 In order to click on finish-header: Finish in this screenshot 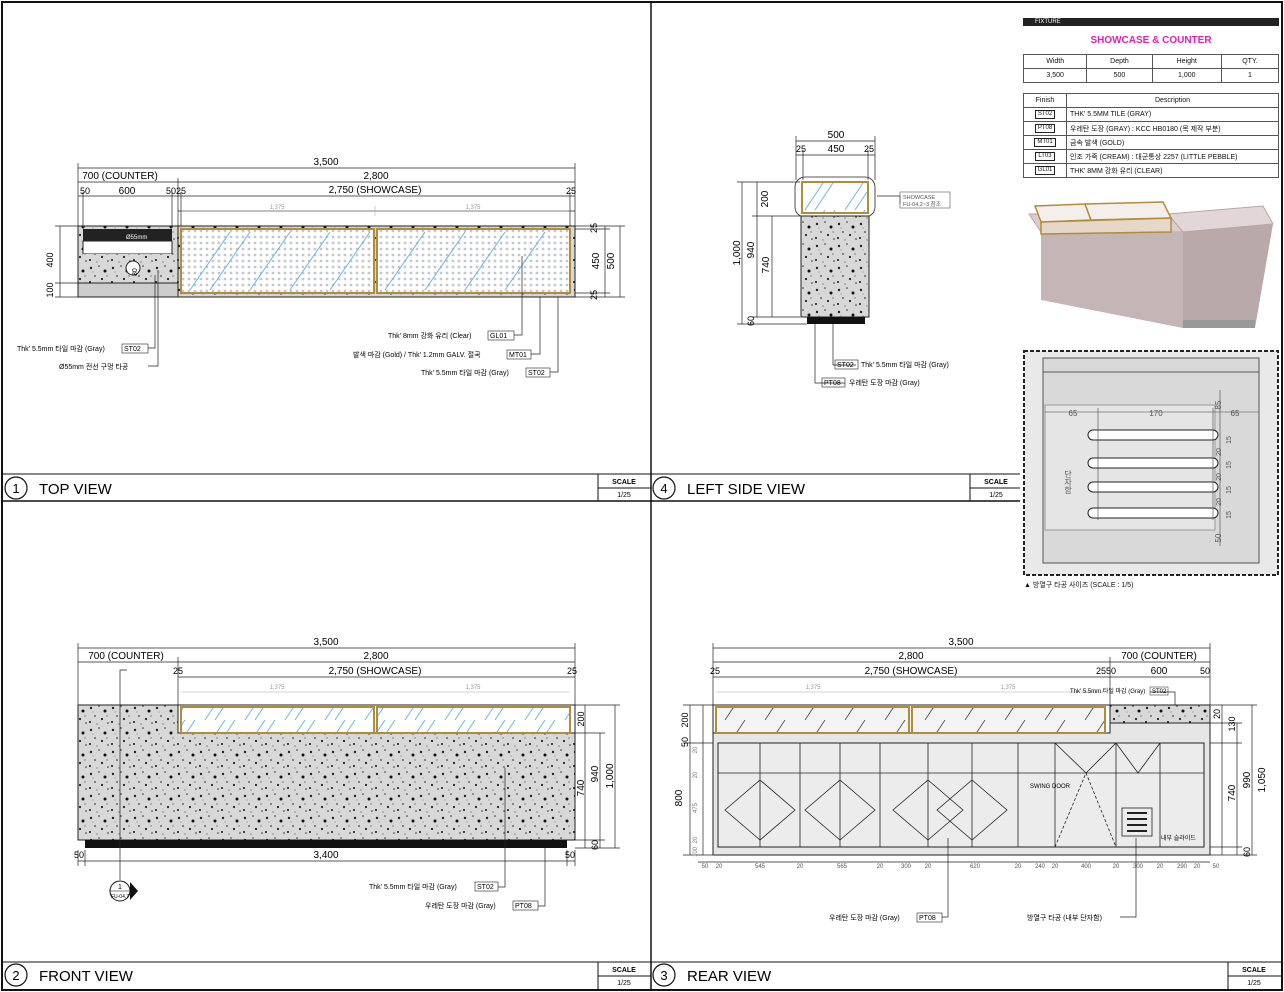, I will do `click(1045, 100)`.